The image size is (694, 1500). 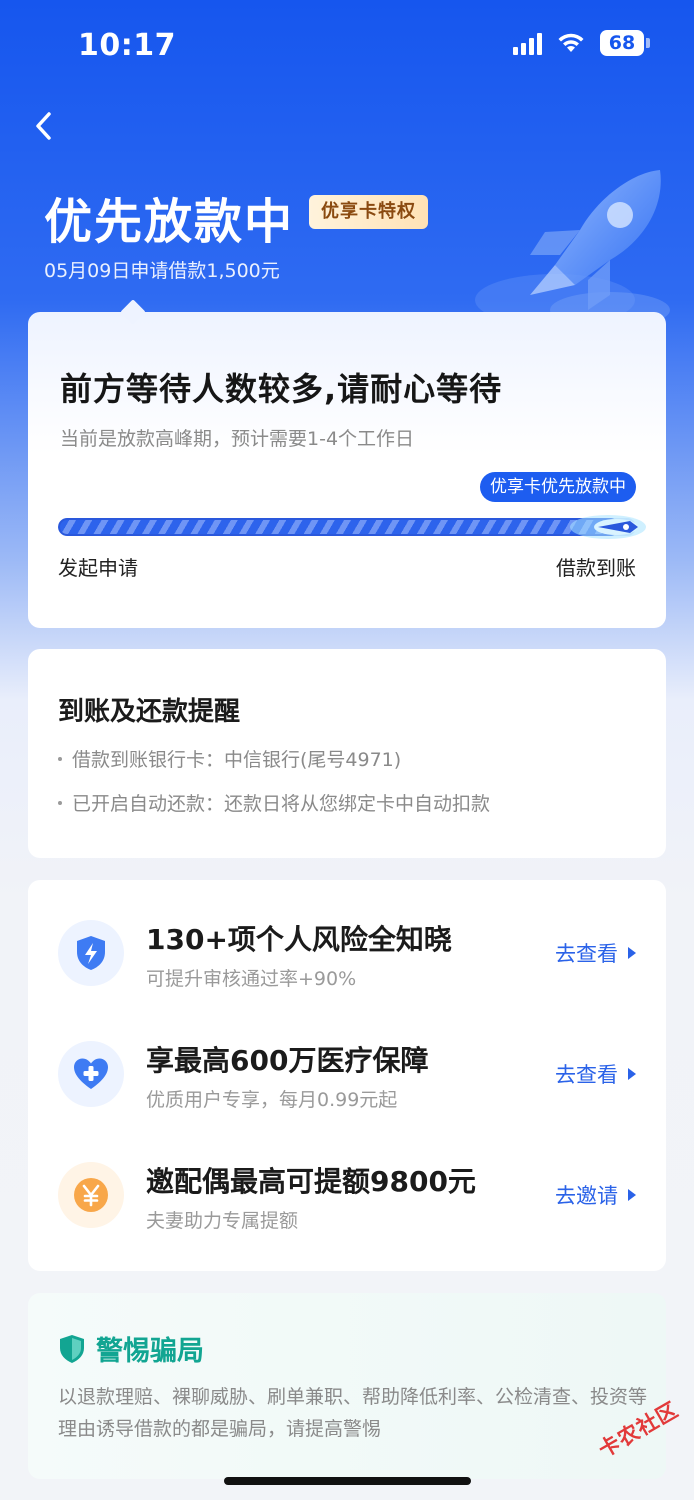 I want to click on progress-end-label: 借款到账, so click(x=596, y=568).